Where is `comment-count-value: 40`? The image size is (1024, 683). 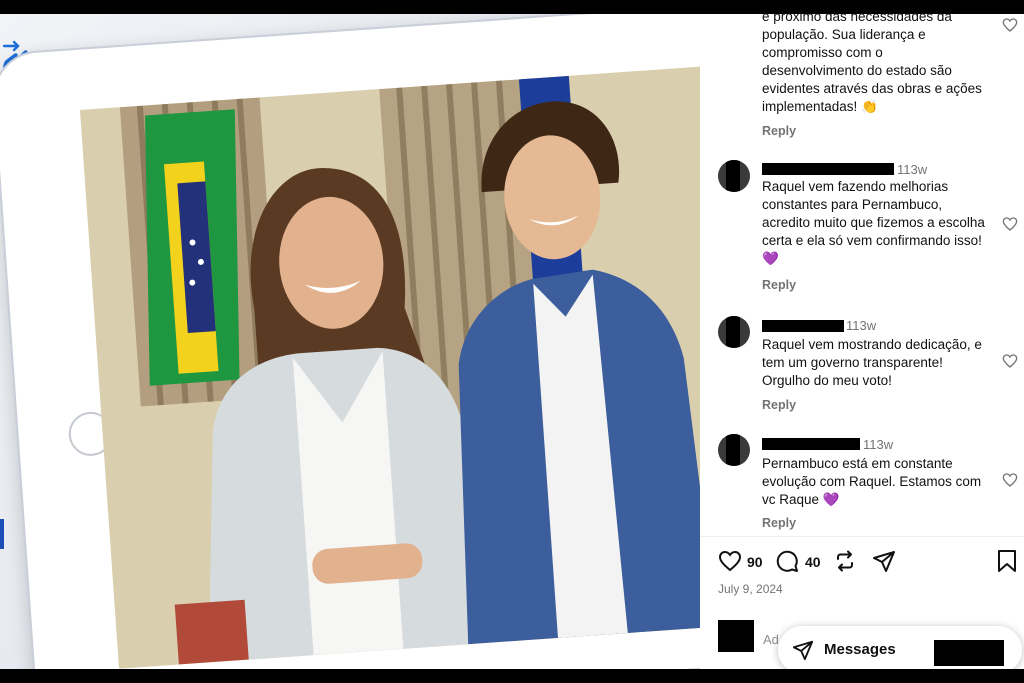 comment-count-value: 40 is located at coordinates (813, 562).